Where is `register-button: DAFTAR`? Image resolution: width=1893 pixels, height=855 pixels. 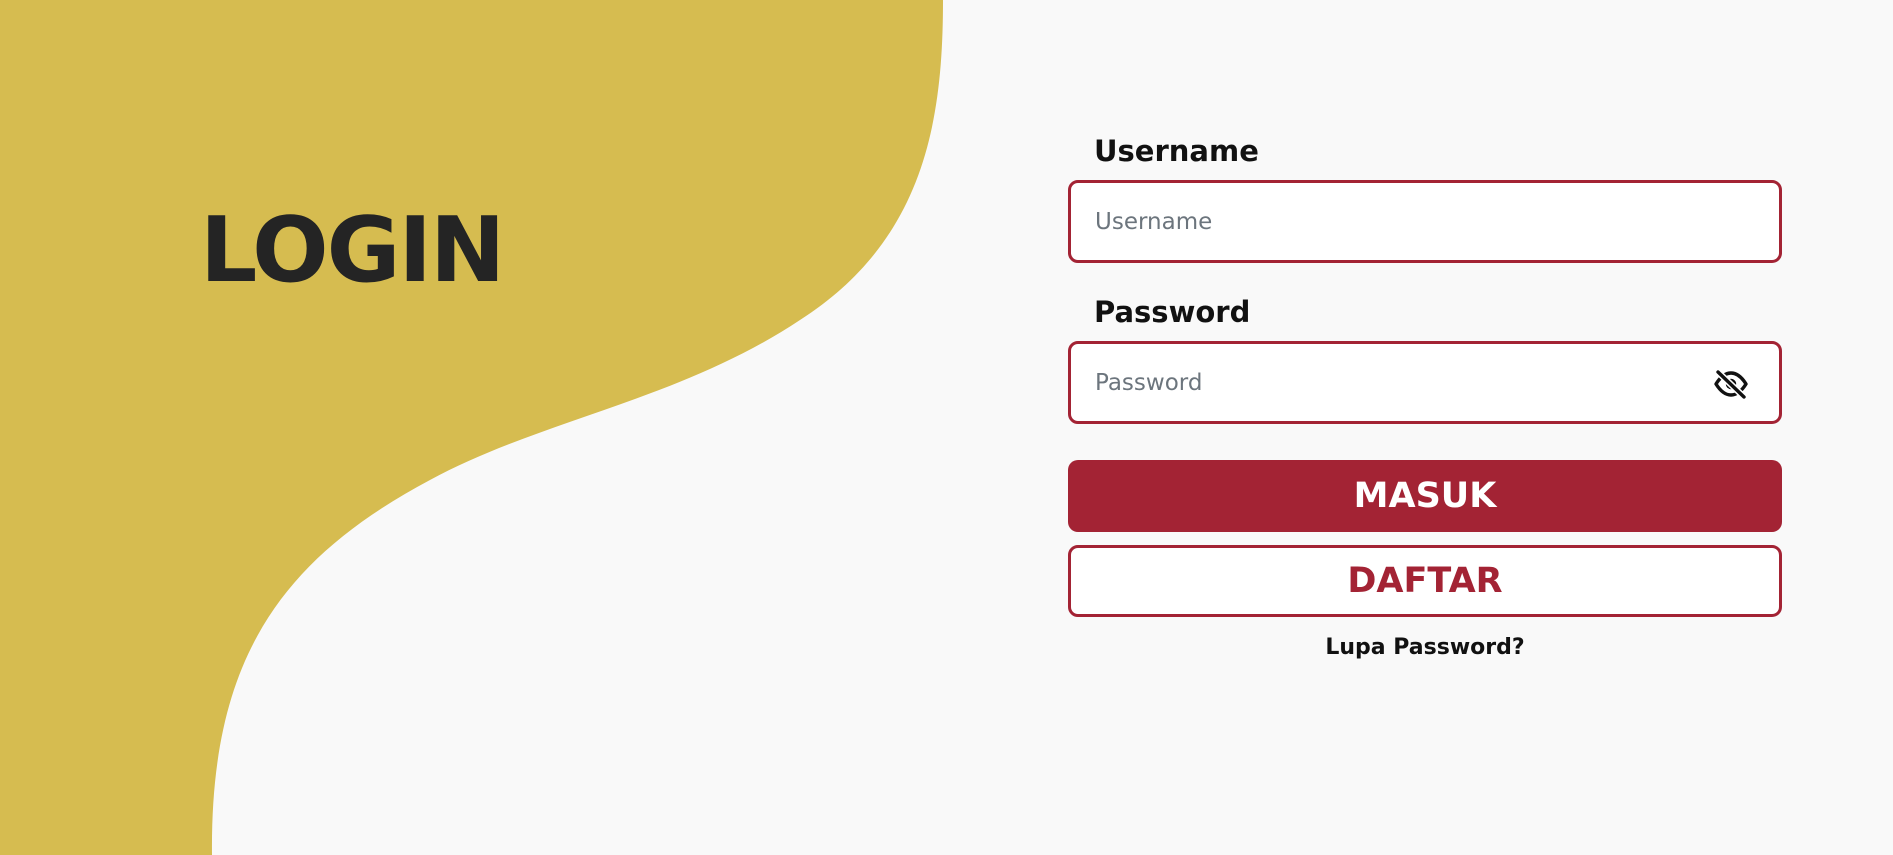
register-button: DAFTAR is located at coordinates (1425, 581).